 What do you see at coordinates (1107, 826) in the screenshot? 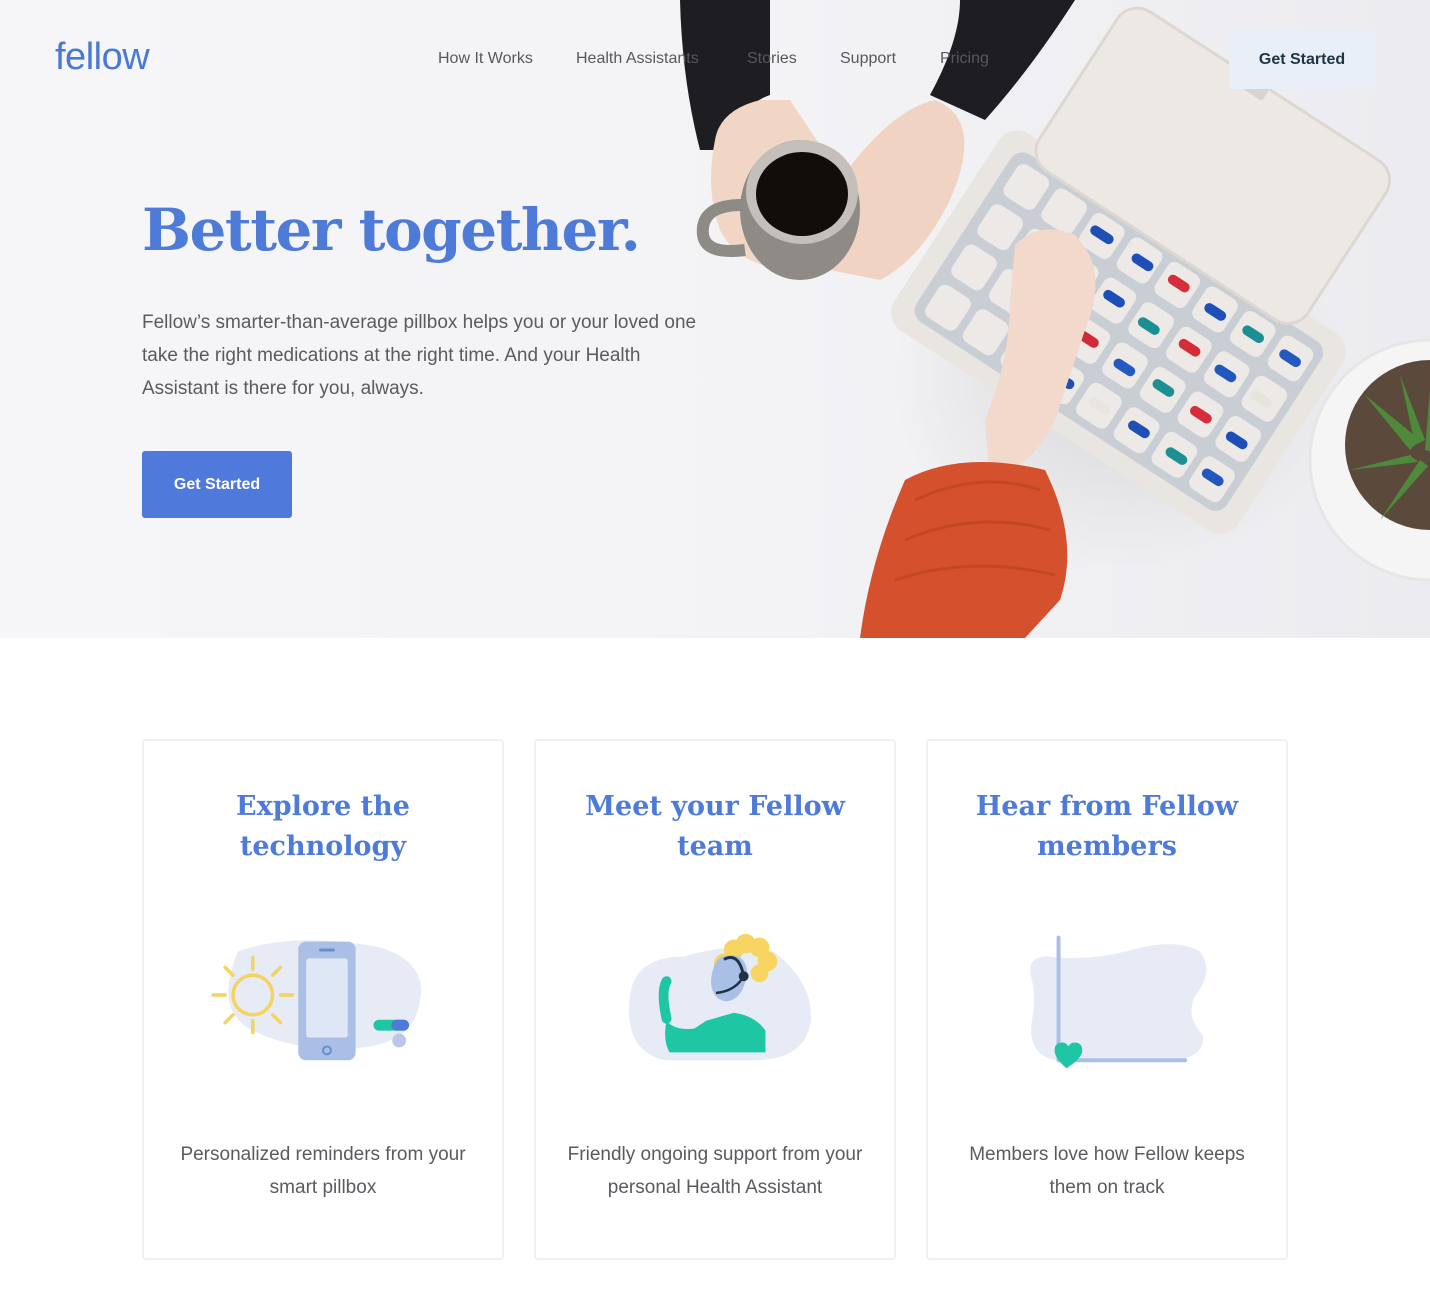
I see `card-title: Hear from Fellow members` at bounding box center [1107, 826].